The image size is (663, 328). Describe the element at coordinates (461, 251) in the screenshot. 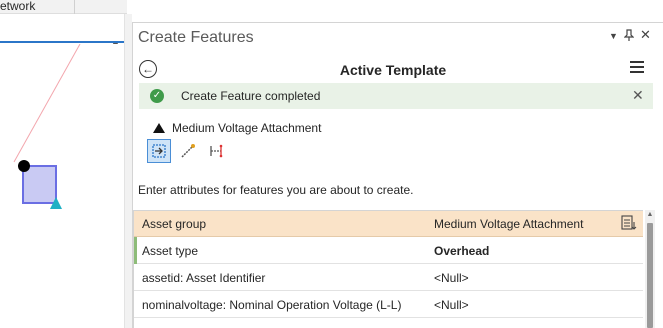

I see `attribute-value: Overhead` at that location.